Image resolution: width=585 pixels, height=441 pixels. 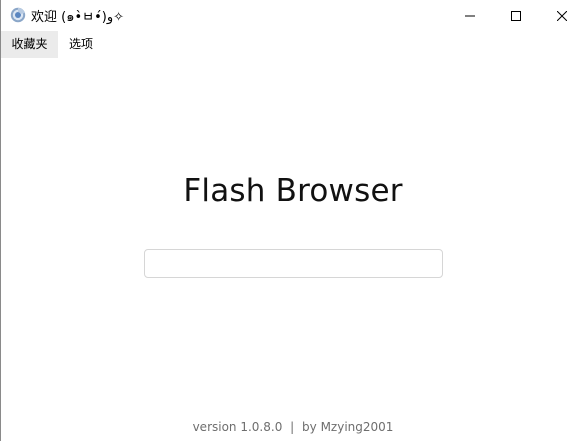 I want to click on menu-item-favorites: 收藏夹, so click(x=29, y=44).